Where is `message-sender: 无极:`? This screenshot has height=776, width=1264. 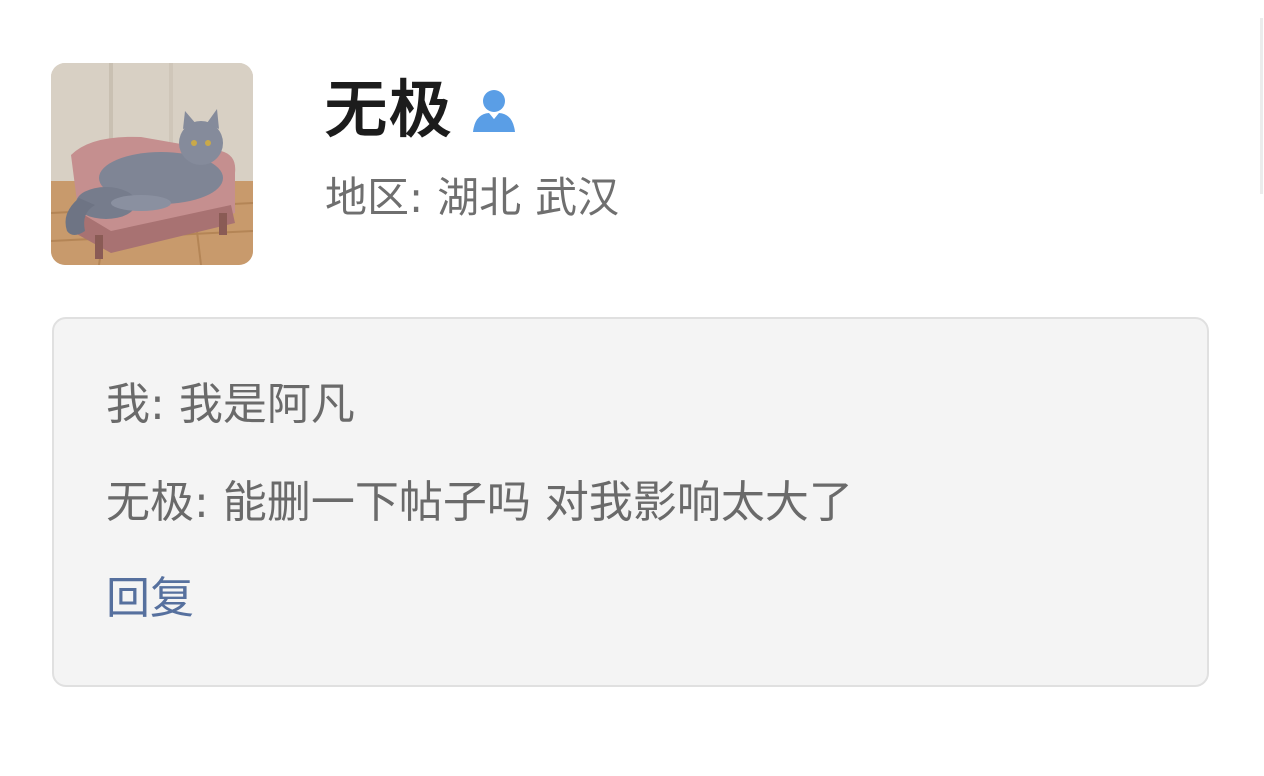 message-sender: 无极: is located at coordinates (157, 502).